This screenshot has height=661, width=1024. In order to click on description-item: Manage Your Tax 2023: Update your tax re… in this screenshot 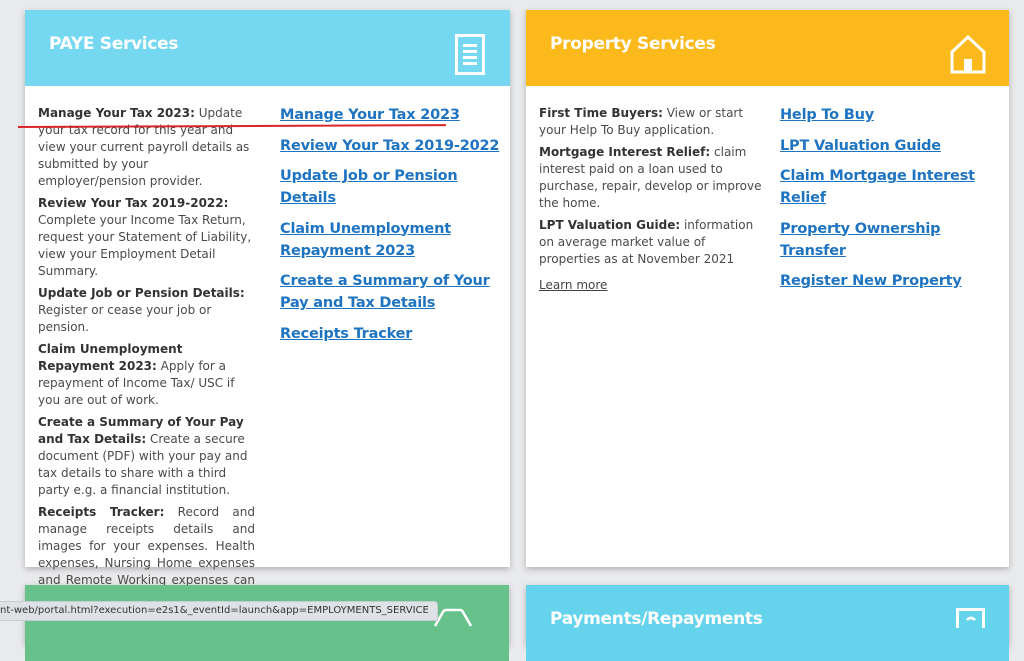, I will do `click(144, 147)`.